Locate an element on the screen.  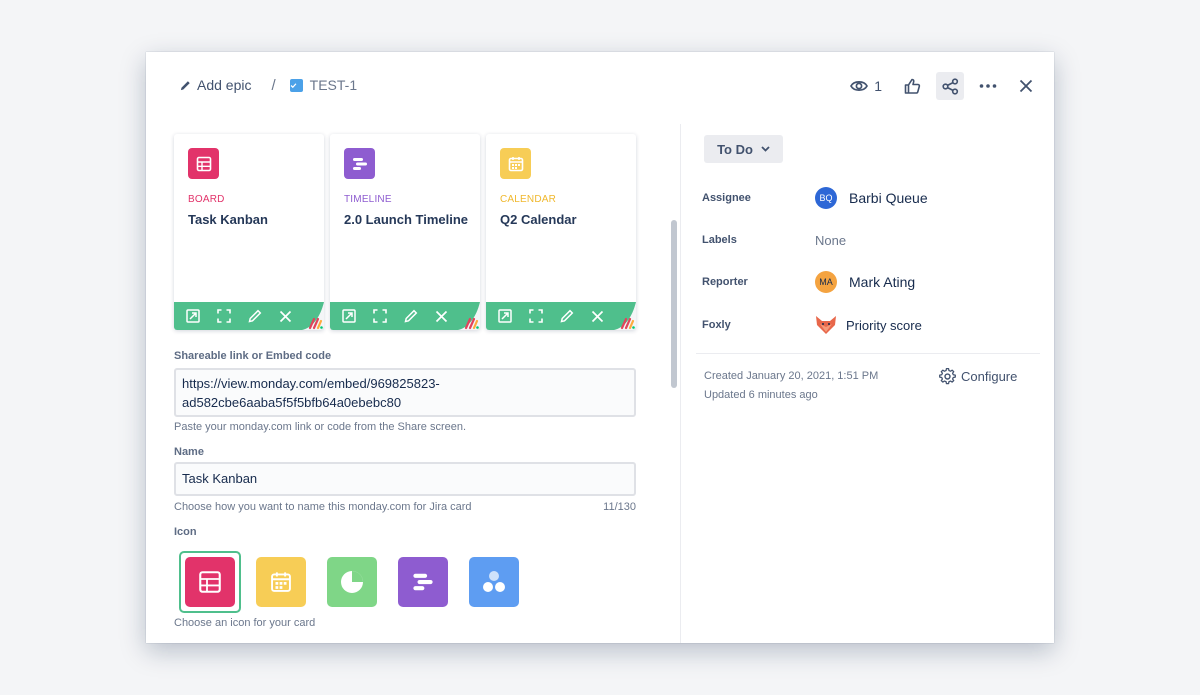
configure-label: Configure is located at coordinates (989, 376).